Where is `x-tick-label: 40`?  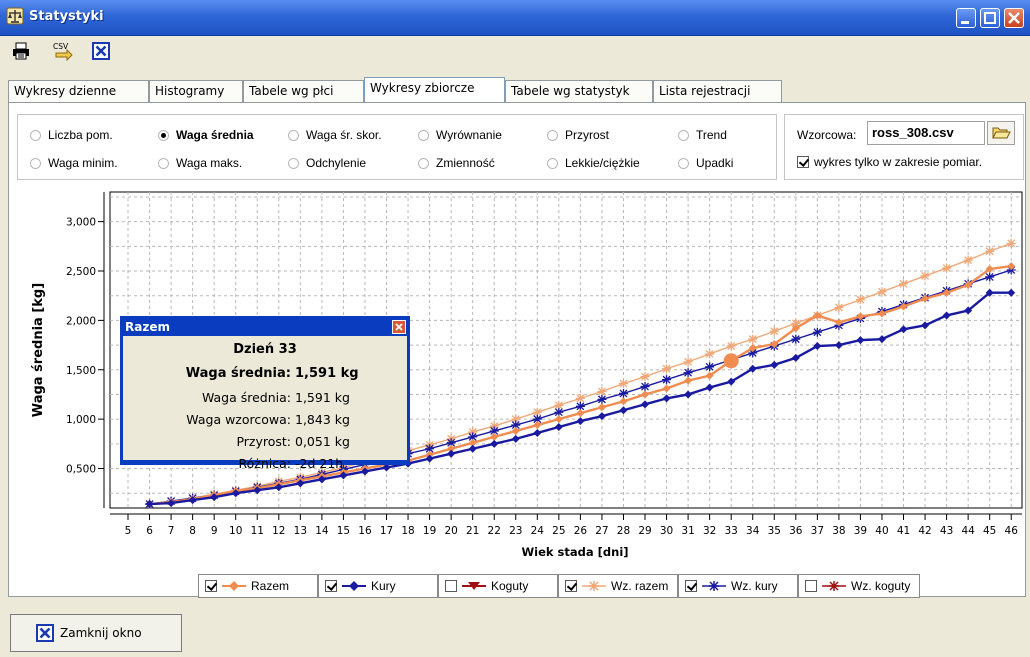
x-tick-label: 40 is located at coordinates (881, 531).